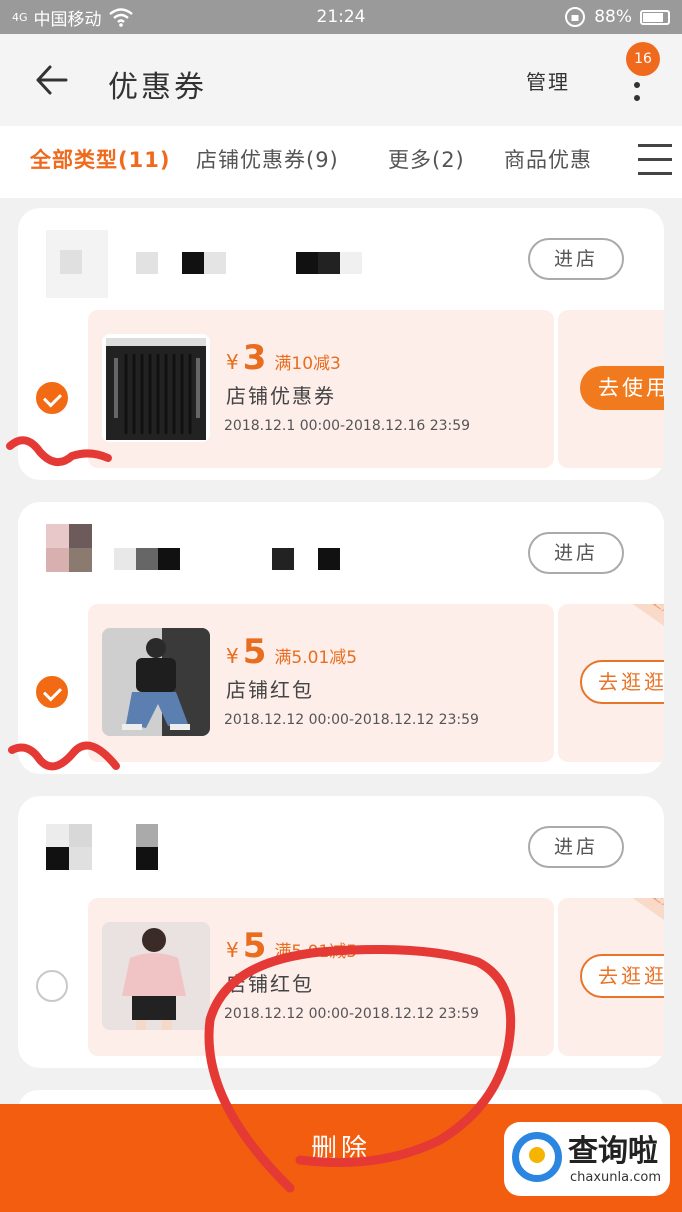 Image resolution: width=682 pixels, height=1212 pixels. Describe the element at coordinates (120, 17) in the screenshot. I see `wifi-icon` at that location.